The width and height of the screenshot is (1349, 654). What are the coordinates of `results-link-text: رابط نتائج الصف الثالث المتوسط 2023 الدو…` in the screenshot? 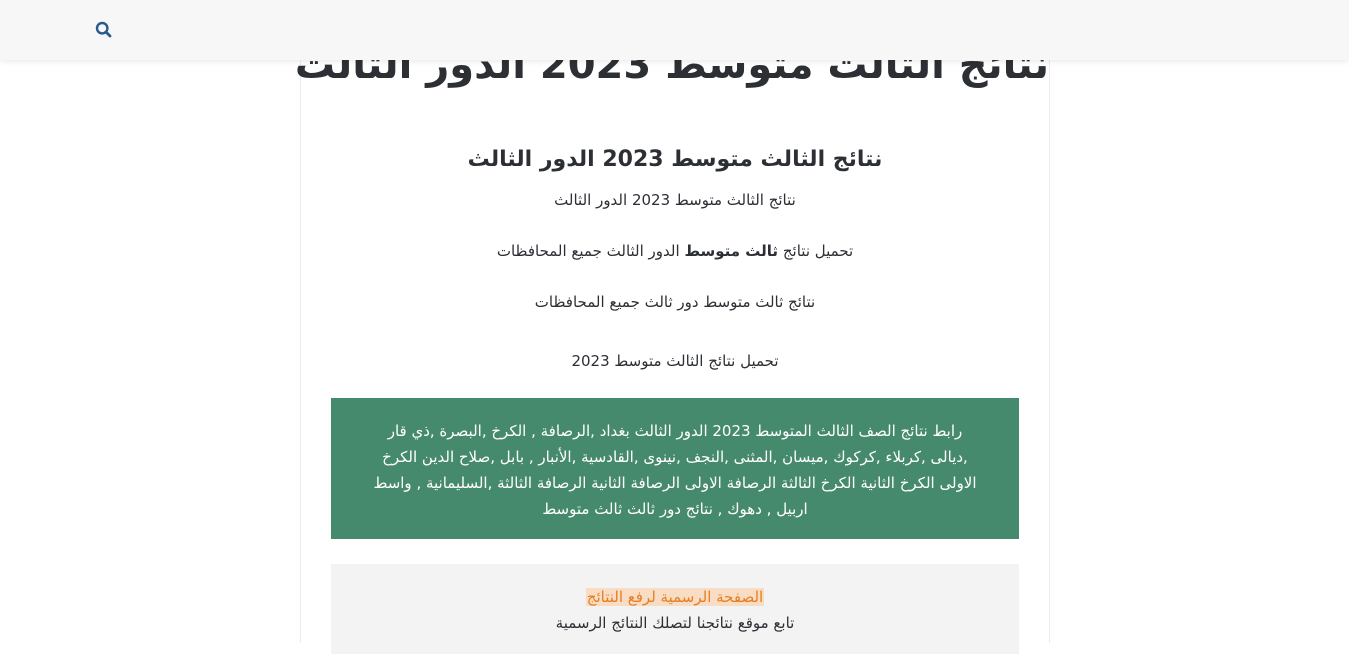 It's located at (675, 470).